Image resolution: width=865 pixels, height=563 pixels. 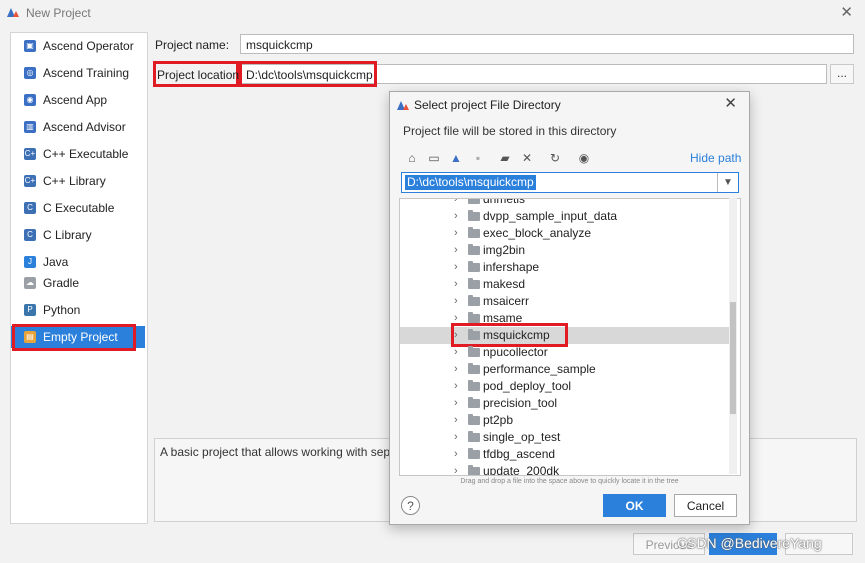 What do you see at coordinates (565, 250) in the screenshot?
I see `tree-row: › img2bin` at bounding box center [565, 250].